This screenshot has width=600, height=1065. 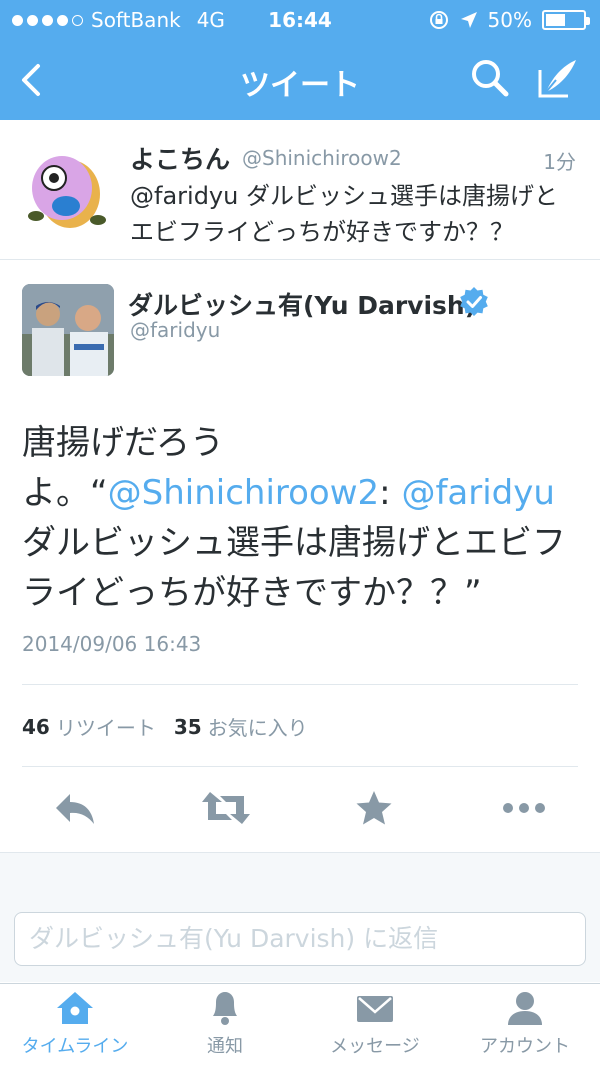 What do you see at coordinates (225, 1046) in the screenshot?
I see `tab-label: 通知` at bounding box center [225, 1046].